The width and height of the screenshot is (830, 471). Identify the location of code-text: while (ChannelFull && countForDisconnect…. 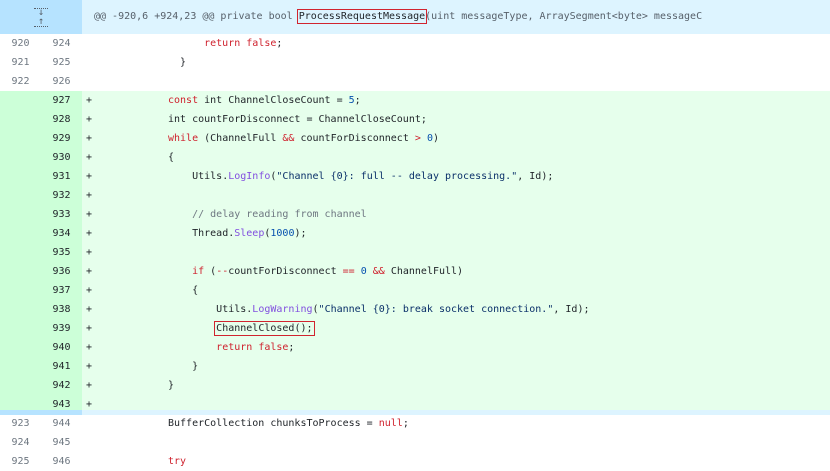
(303, 138).